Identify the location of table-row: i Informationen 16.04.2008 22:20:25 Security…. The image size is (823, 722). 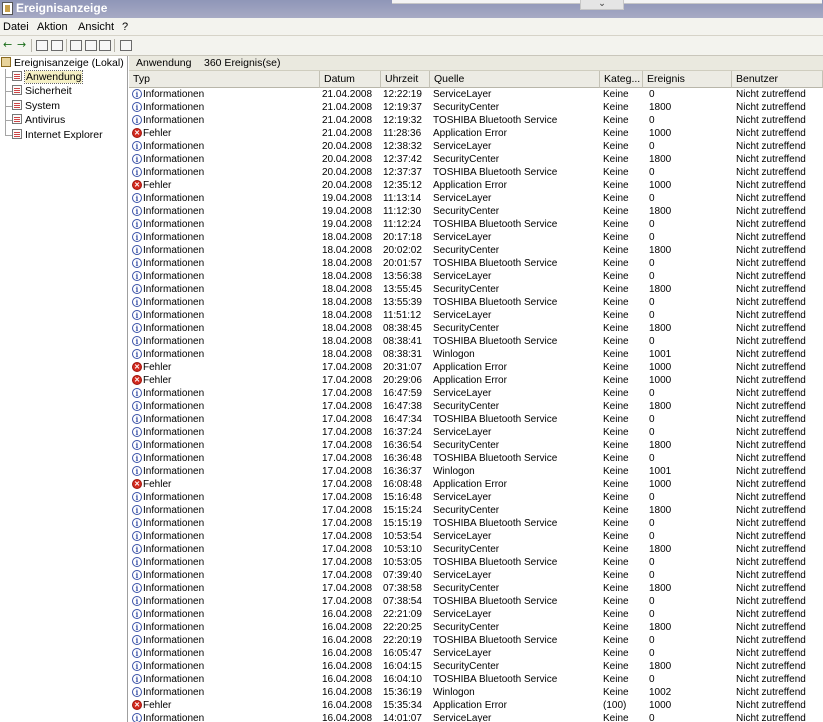
(476, 627).